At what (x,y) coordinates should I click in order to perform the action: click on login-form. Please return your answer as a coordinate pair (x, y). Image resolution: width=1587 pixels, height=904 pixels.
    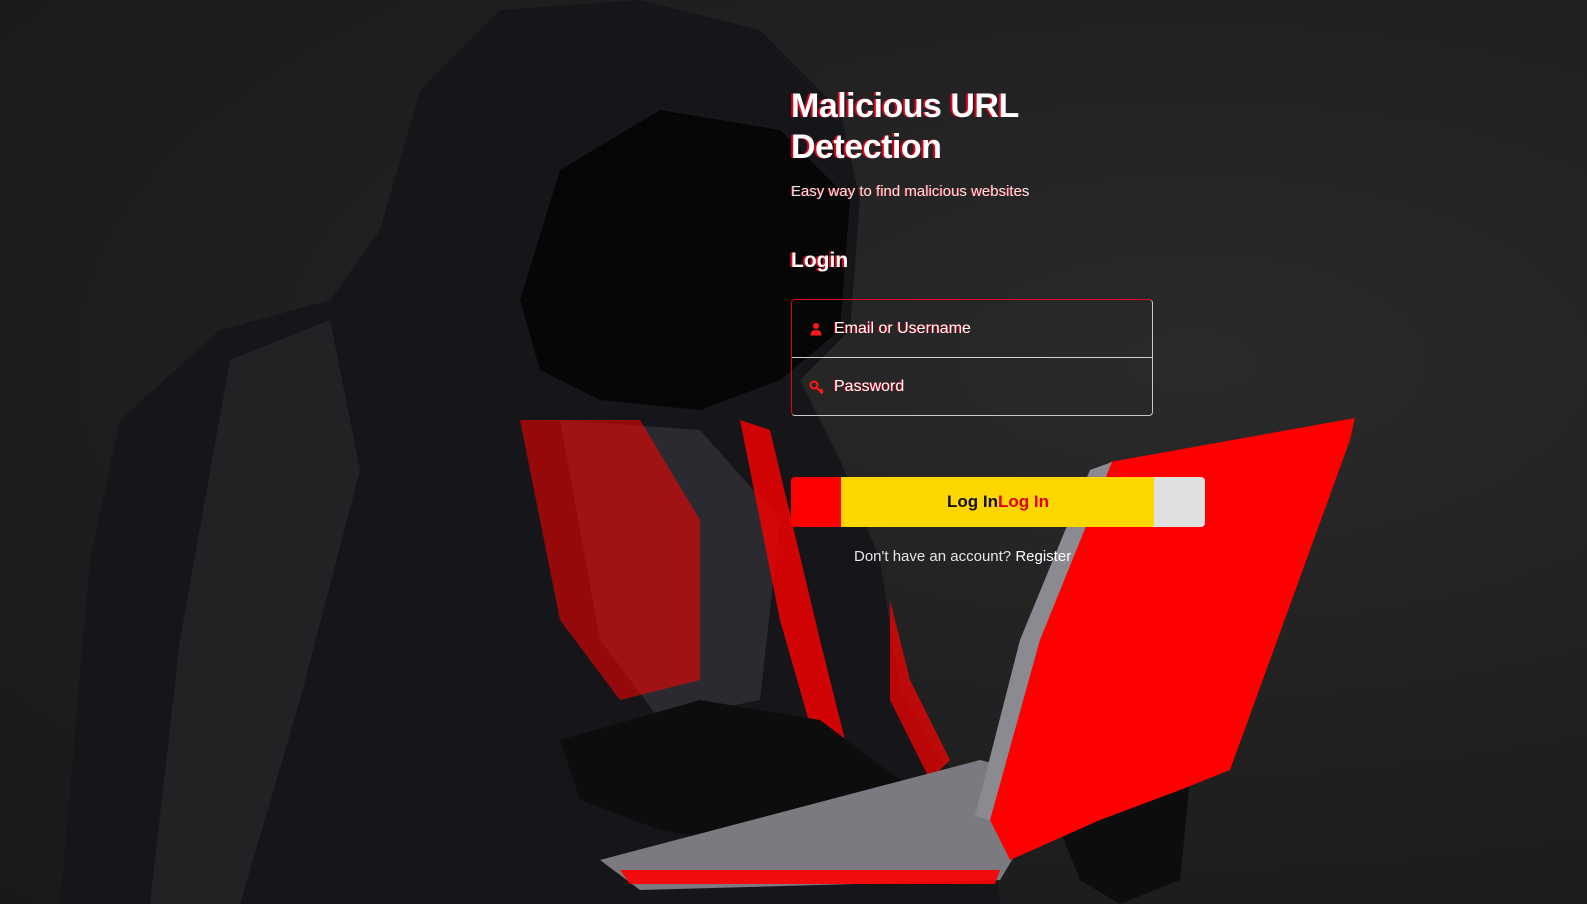
    Looking at the image, I should click on (972, 357).